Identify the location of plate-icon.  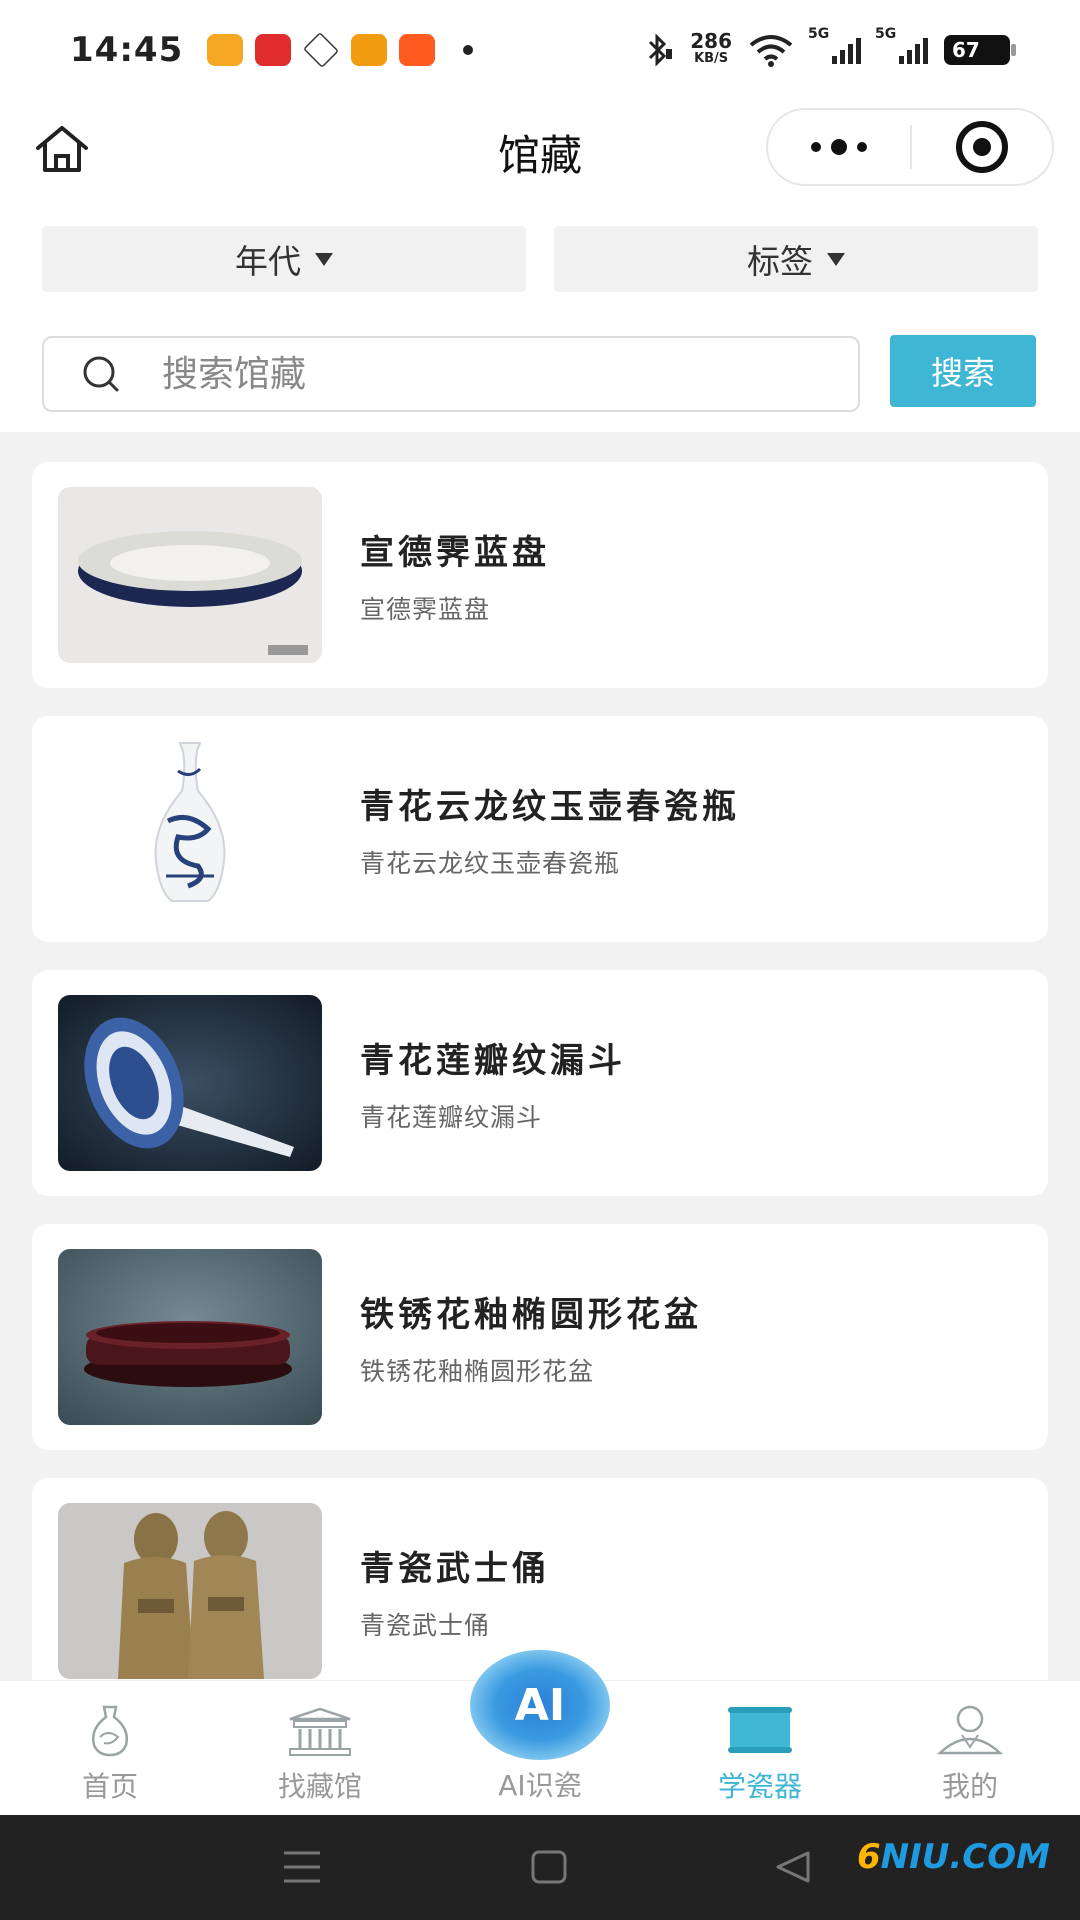
(190, 575).